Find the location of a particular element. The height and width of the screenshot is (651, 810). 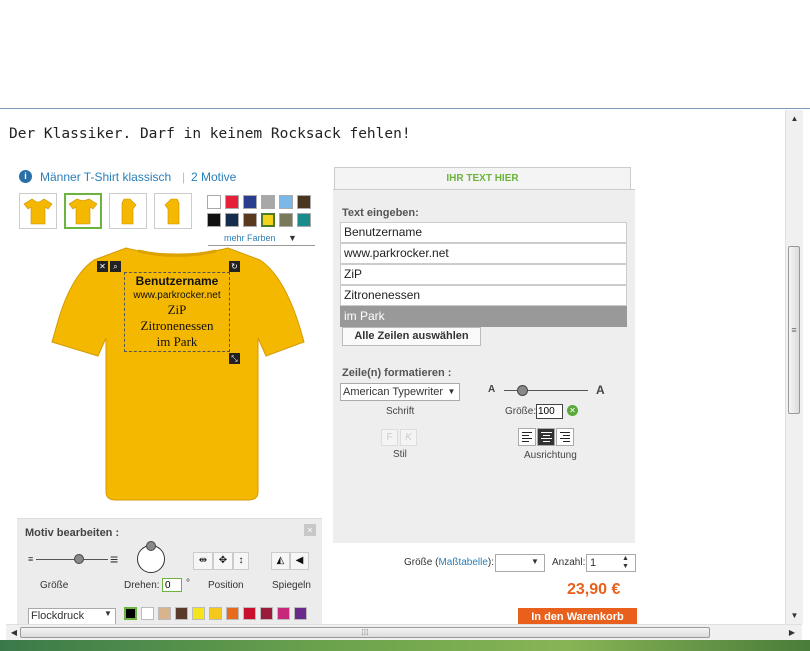

scroll-up-icon: ▲ is located at coordinates (794, 118).